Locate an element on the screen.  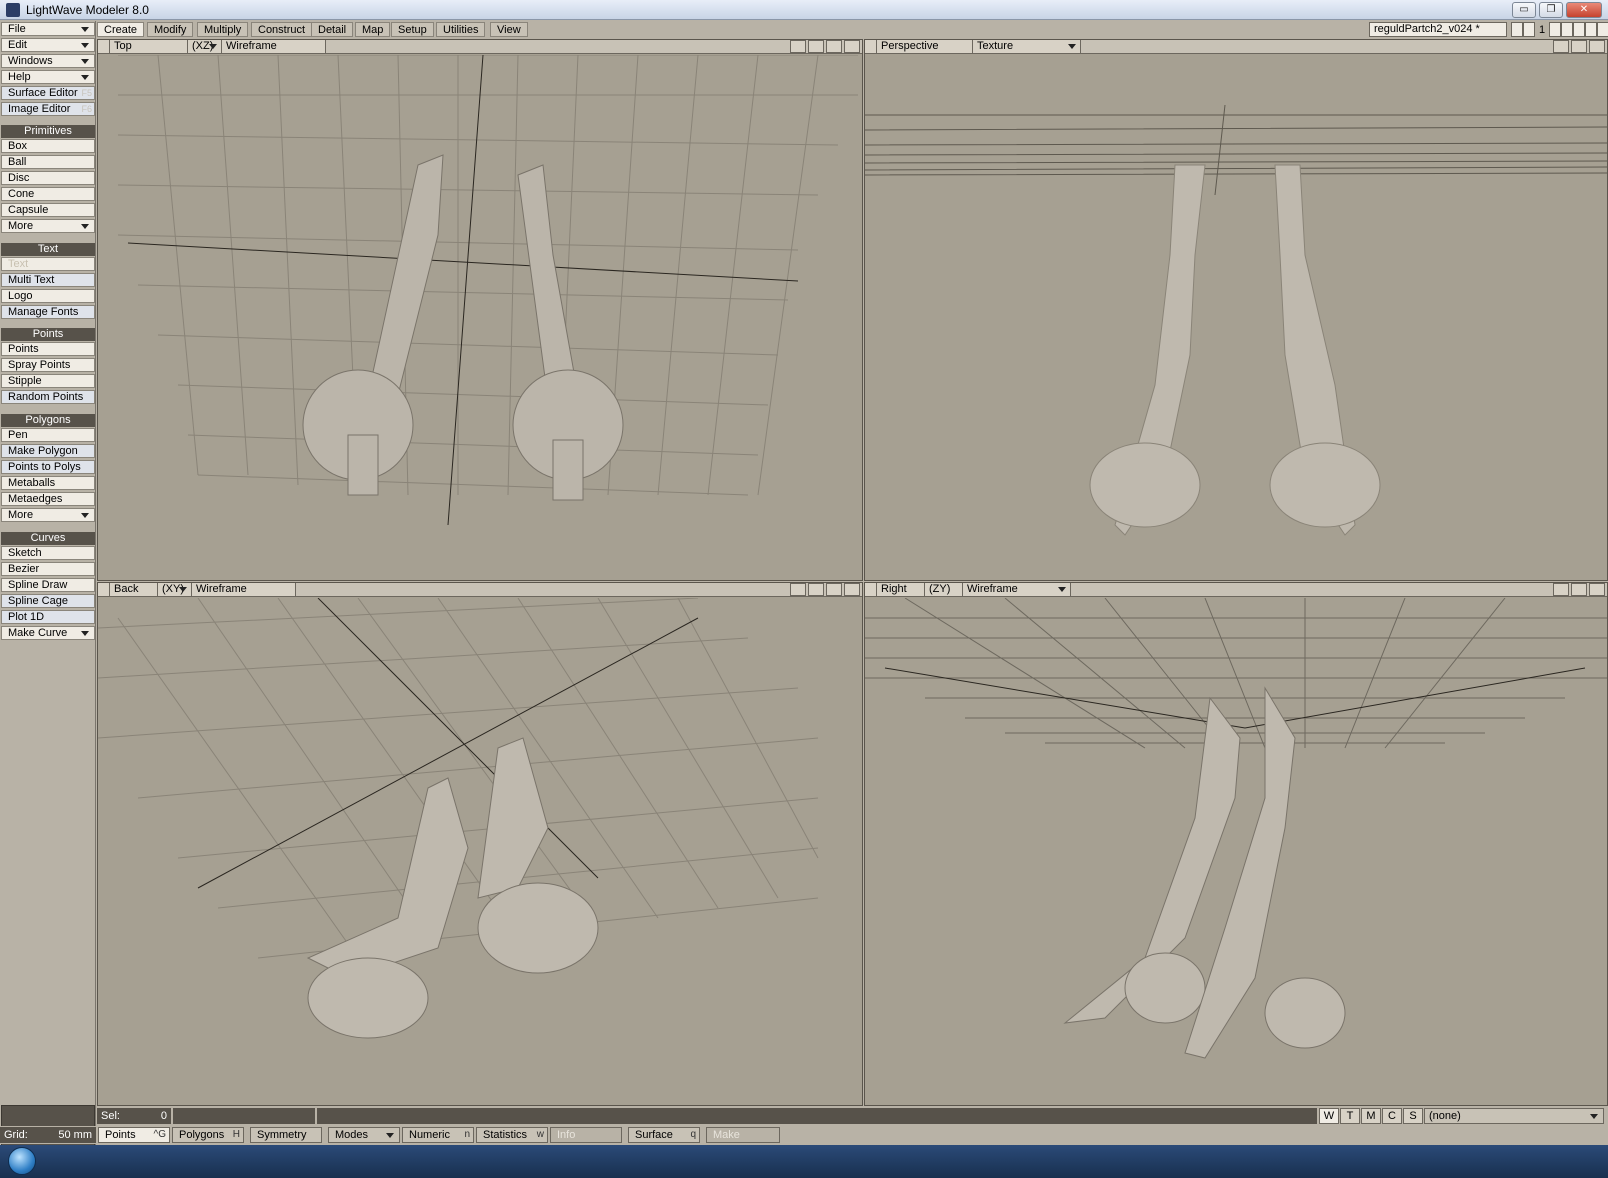
metaballs-tool: Metaballs is located at coordinates (48, 483).